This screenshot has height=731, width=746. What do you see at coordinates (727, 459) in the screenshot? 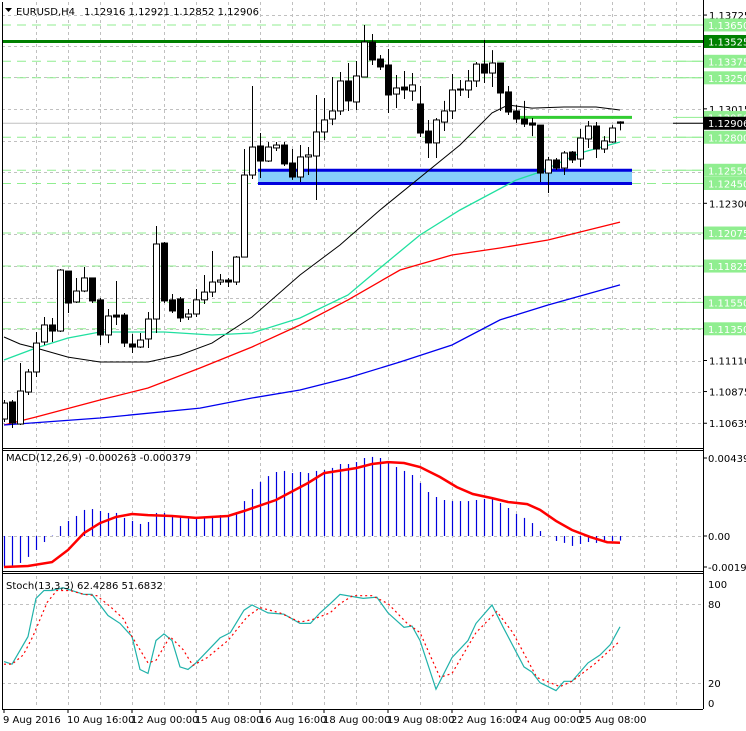
I see `macd-tick-label: 0.004398` at bounding box center [727, 459].